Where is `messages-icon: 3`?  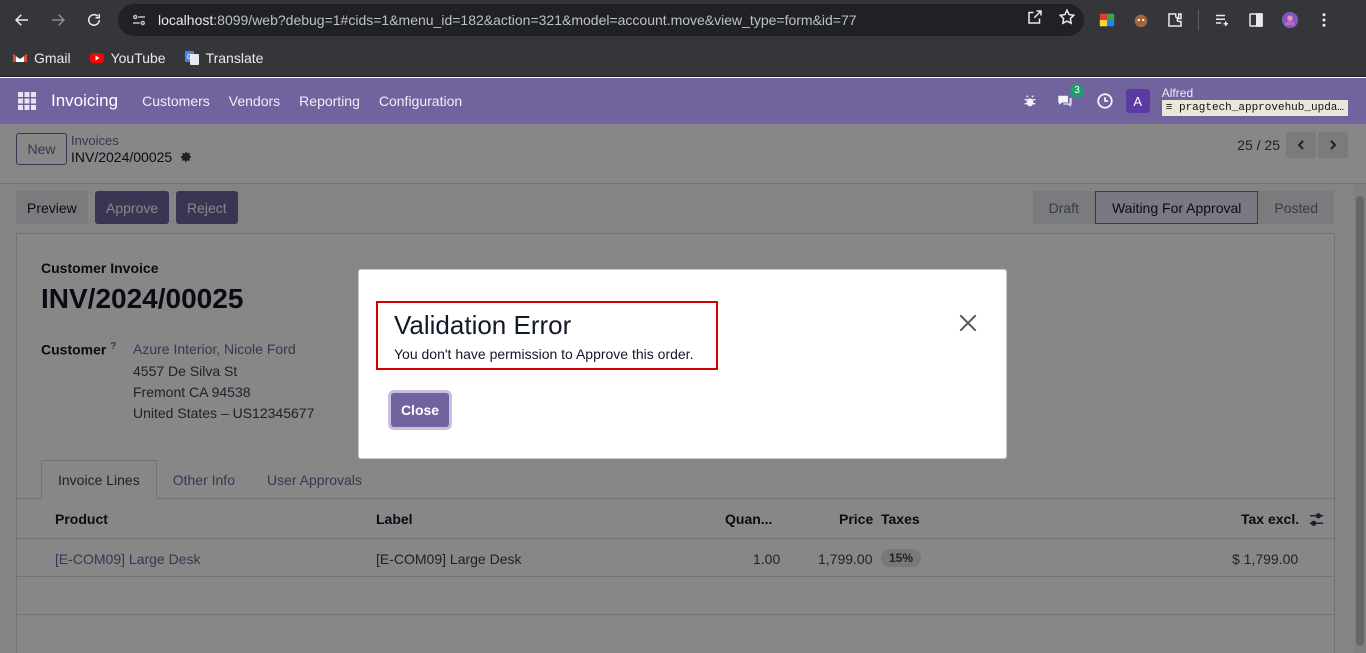 messages-icon: 3 is located at coordinates (1070, 97).